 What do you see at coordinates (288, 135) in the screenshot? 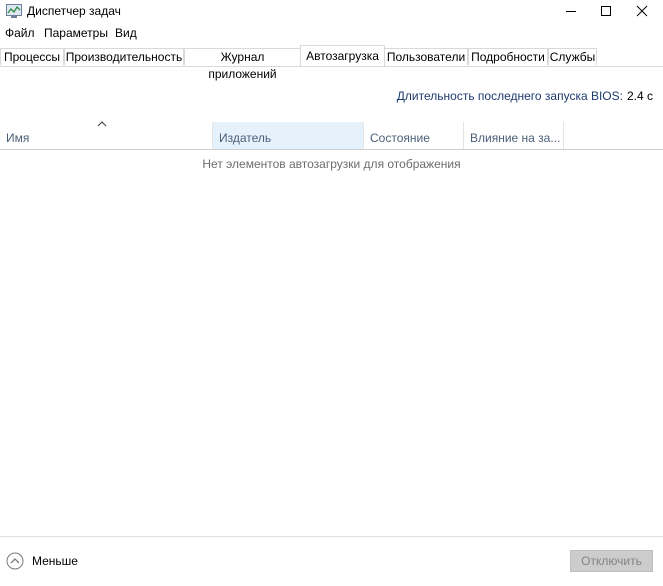
I see `column-publisher: Издатель` at bounding box center [288, 135].